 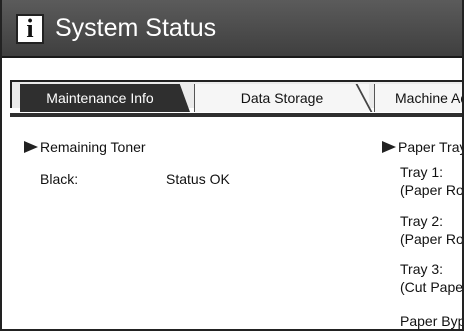 What do you see at coordinates (136, 28) in the screenshot?
I see `page-title: System Status` at bounding box center [136, 28].